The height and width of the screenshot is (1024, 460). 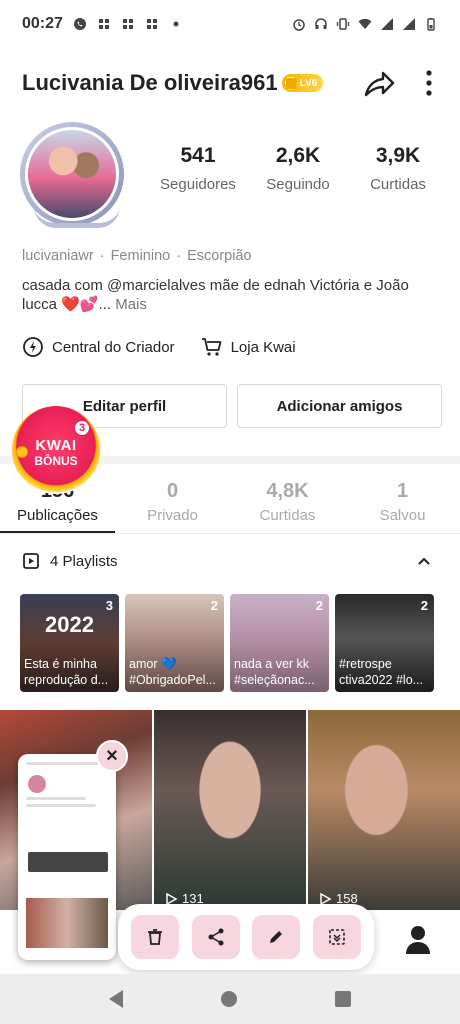 I want to click on tab-saved: 1 Salvou, so click(x=402, y=504).